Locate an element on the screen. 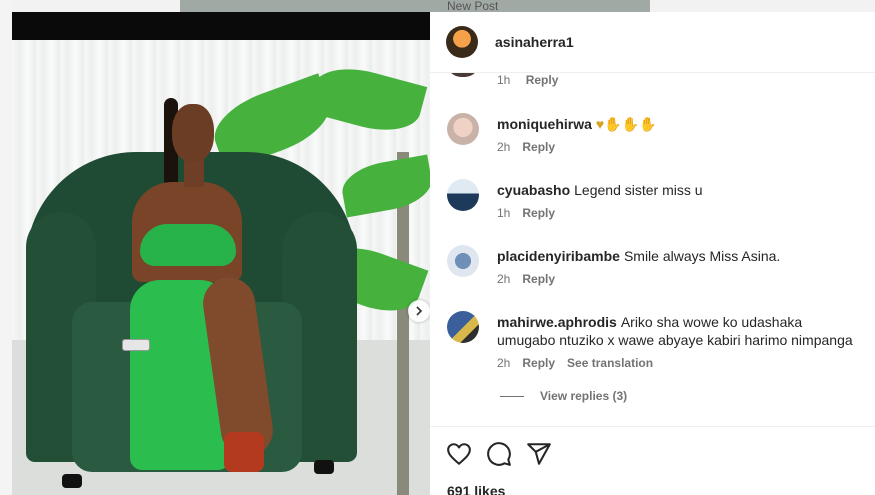 This screenshot has height=495, width=875. comment-body: ♥✋✋✋ is located at coordinates (626, 124).